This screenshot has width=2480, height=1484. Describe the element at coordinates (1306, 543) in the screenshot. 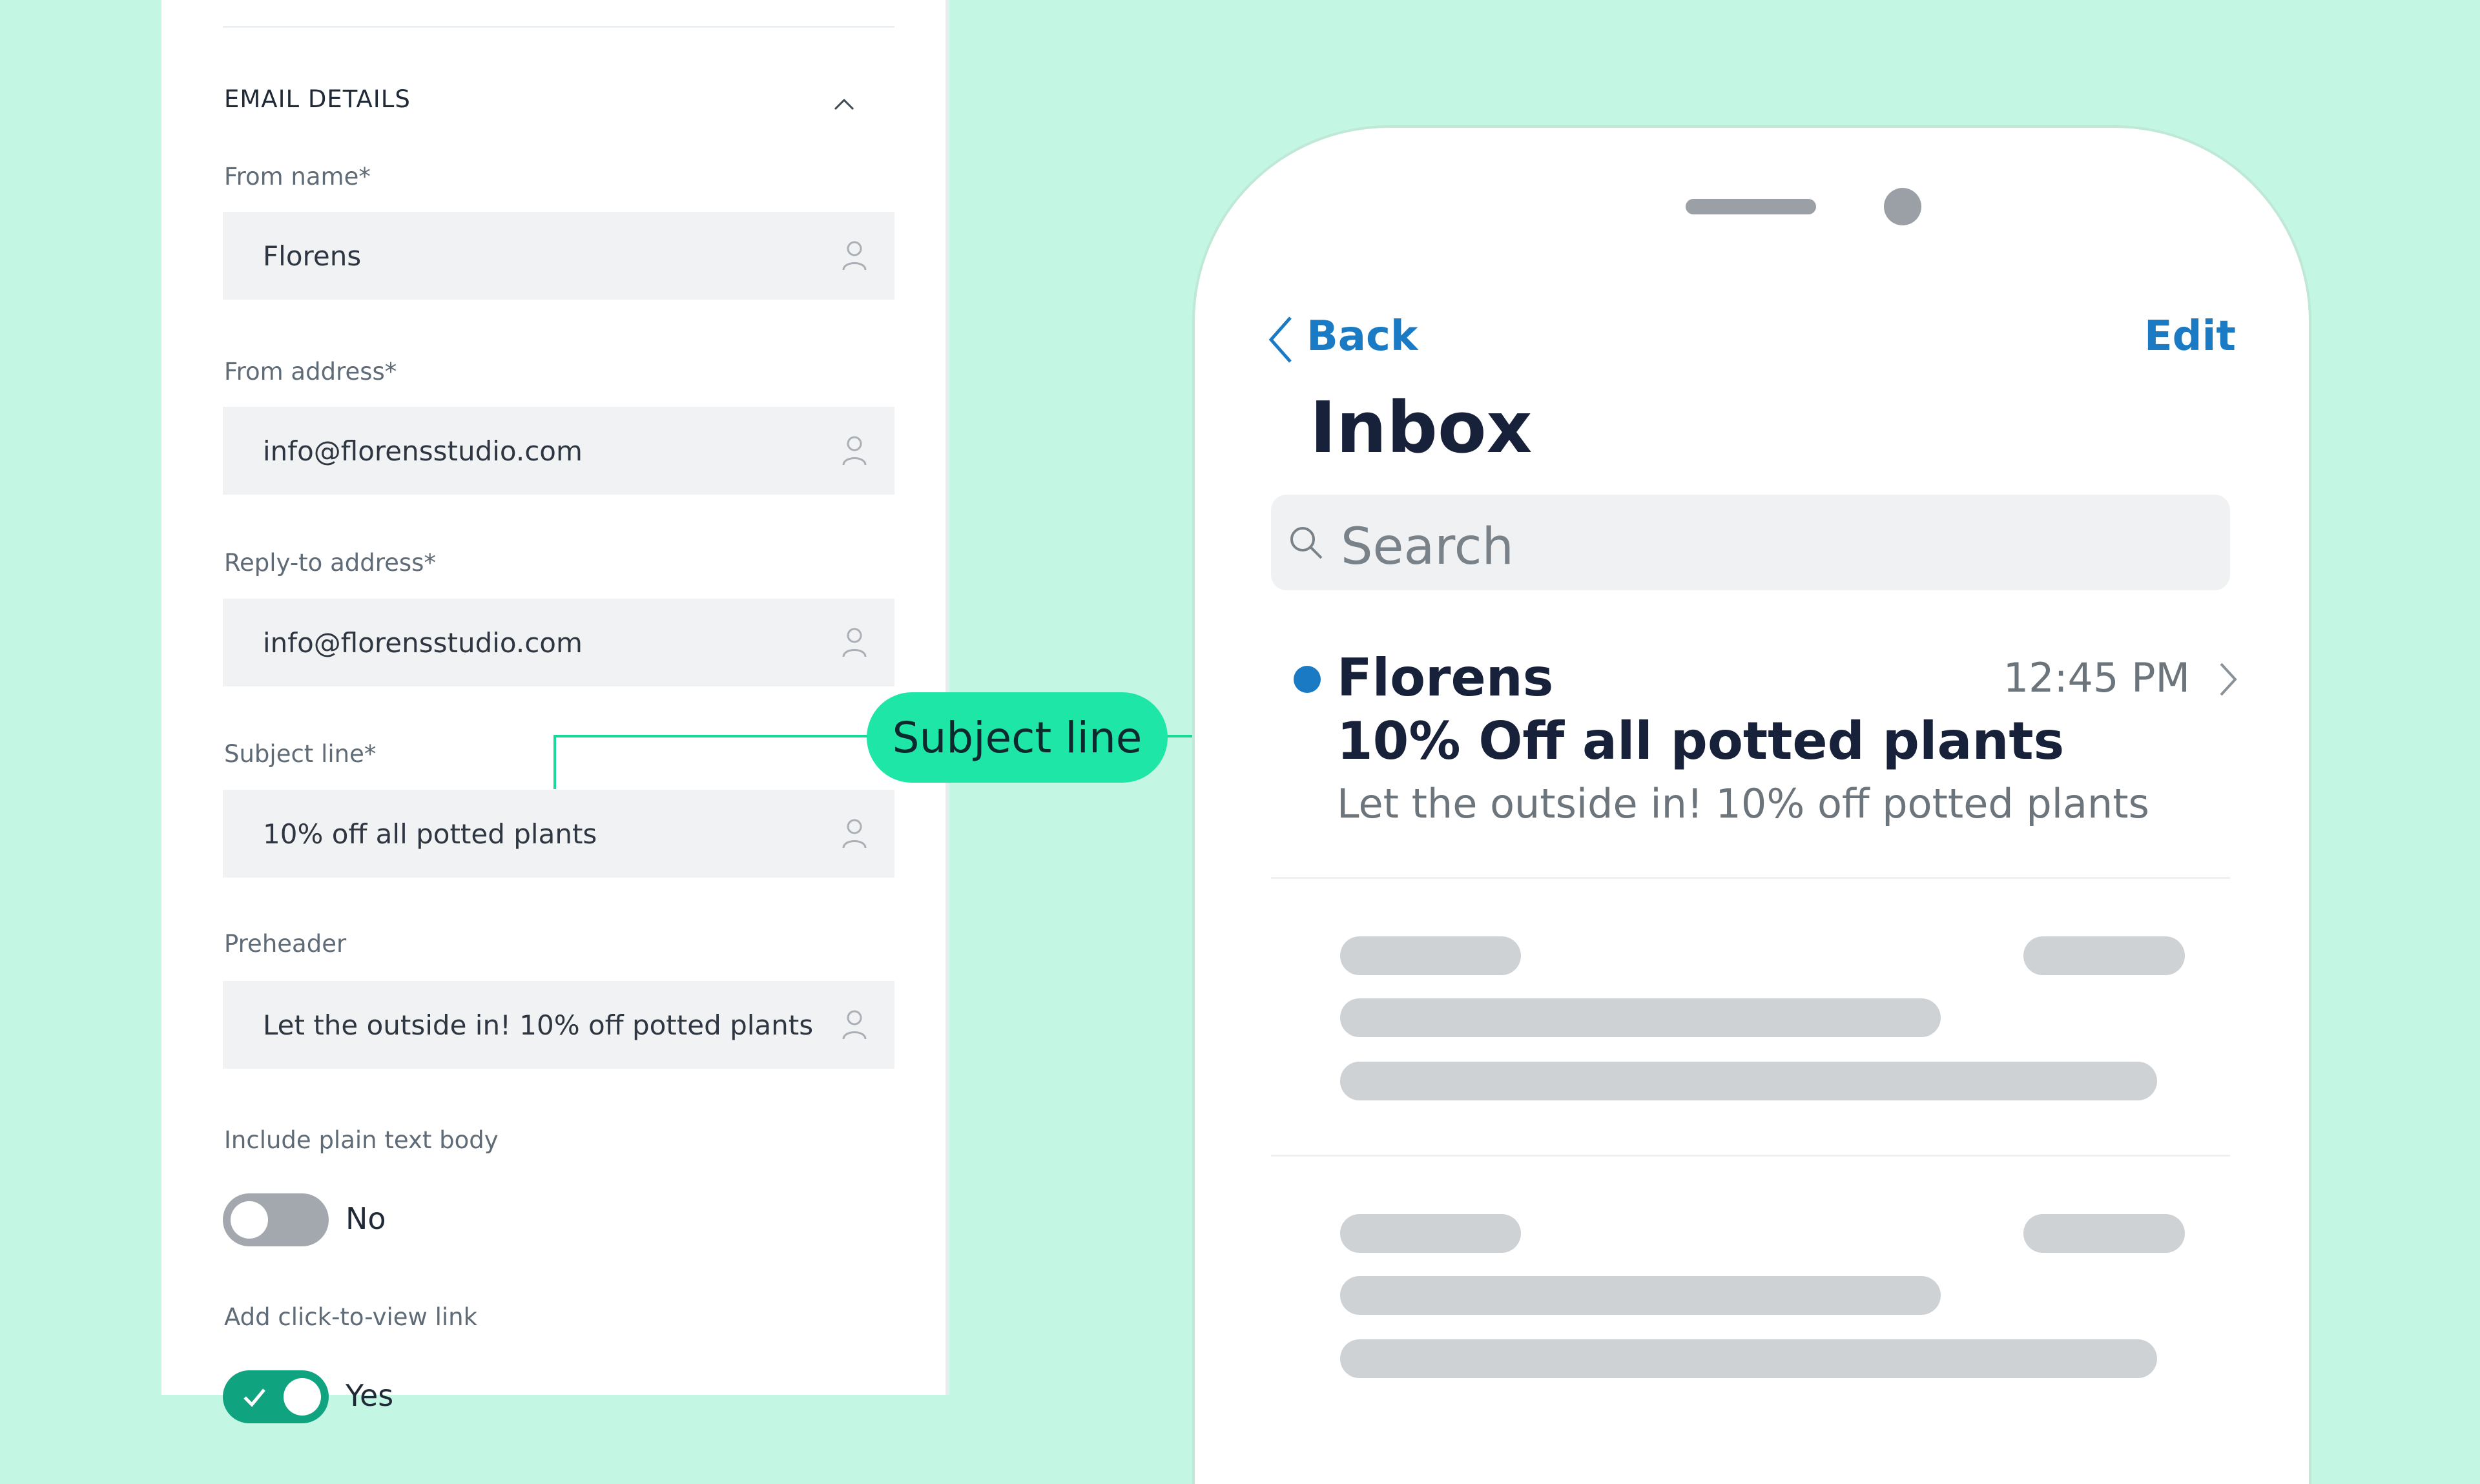

I see `search-icon` at that location.